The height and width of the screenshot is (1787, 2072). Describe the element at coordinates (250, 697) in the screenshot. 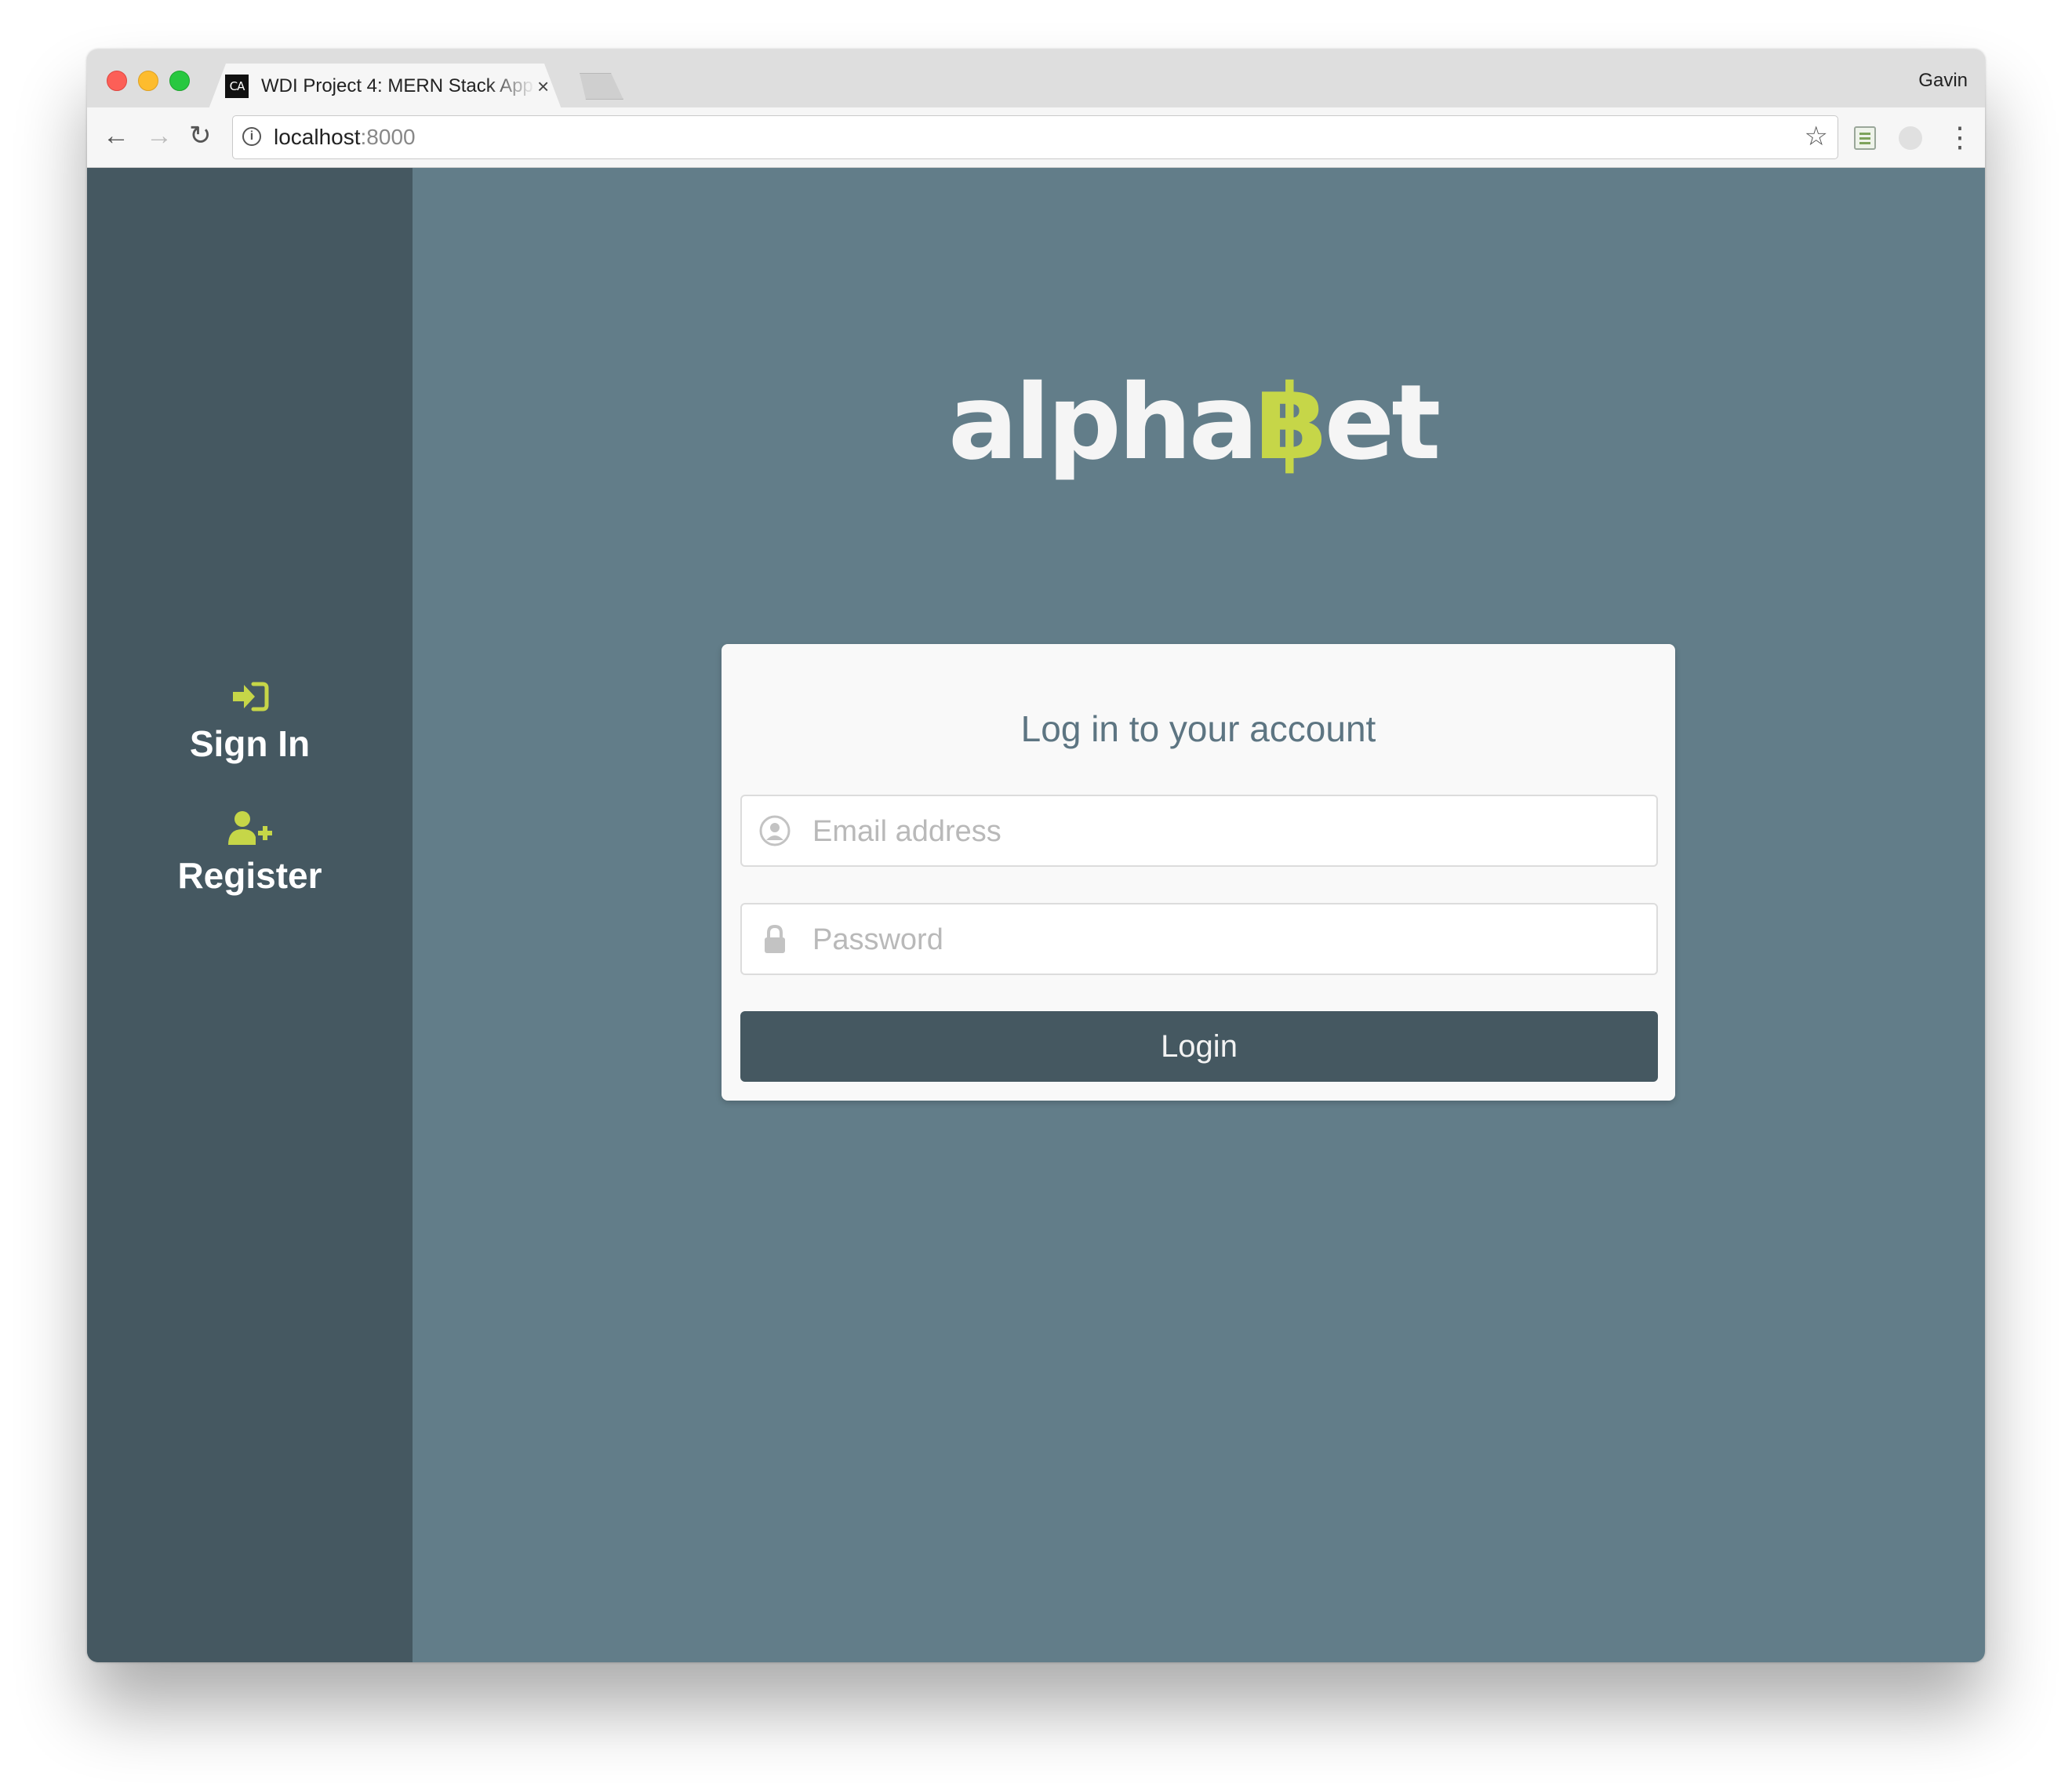

I see `sign-in-icon` at that location.